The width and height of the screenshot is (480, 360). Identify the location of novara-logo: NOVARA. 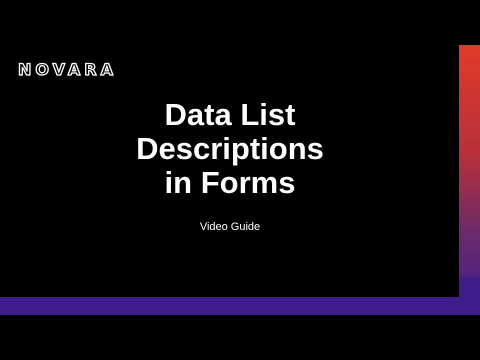
(81, 69).